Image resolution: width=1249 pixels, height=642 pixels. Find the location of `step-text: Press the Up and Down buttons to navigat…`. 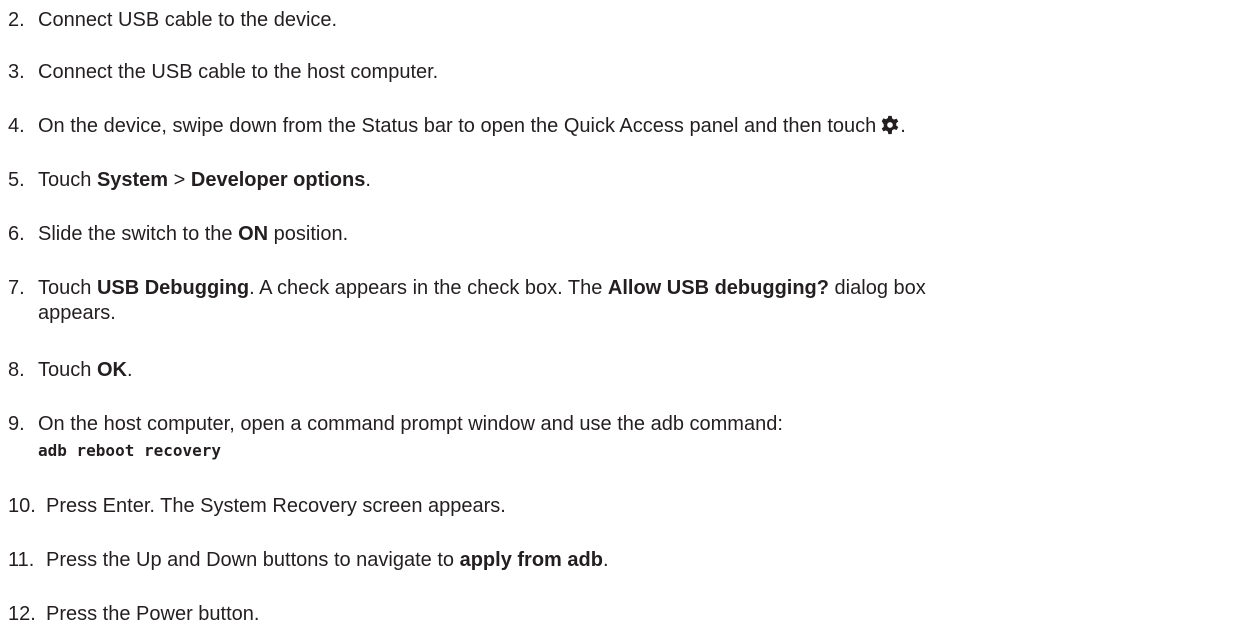

step-text: Press the Up and Down buttons to navigat… is located at coordinates (253, 560).